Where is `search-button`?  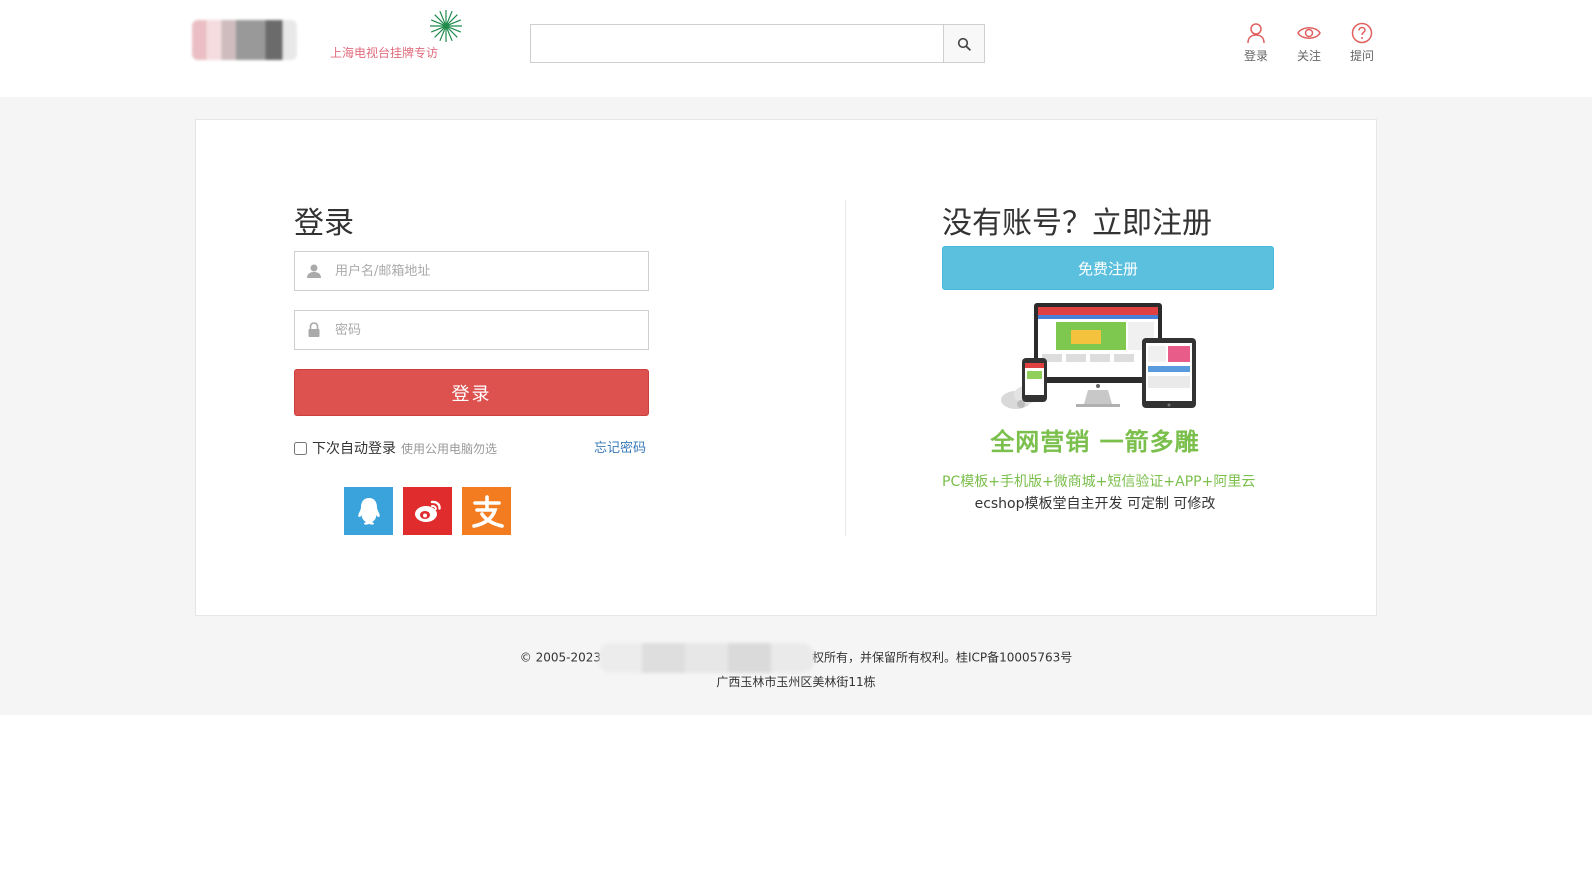
search-button is located at coordinates (964, 43).